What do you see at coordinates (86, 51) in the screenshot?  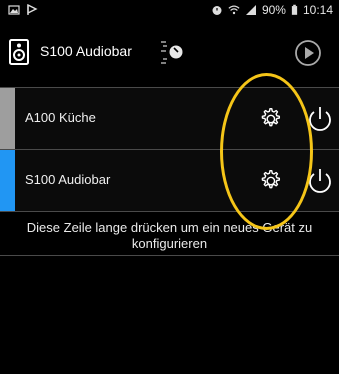 I see `current-device-title: S100 Audiobar` at bounding box center [86, 51].